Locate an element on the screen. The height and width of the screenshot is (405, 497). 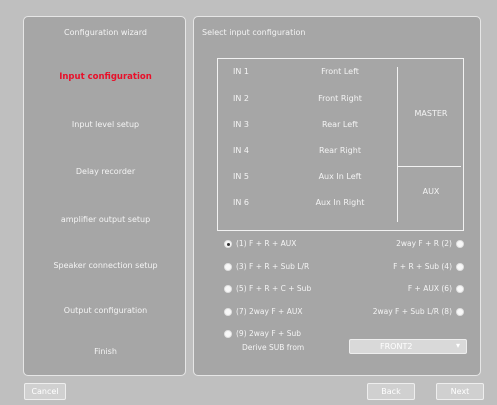
option-2-radio is located at coordinates (460, 244).